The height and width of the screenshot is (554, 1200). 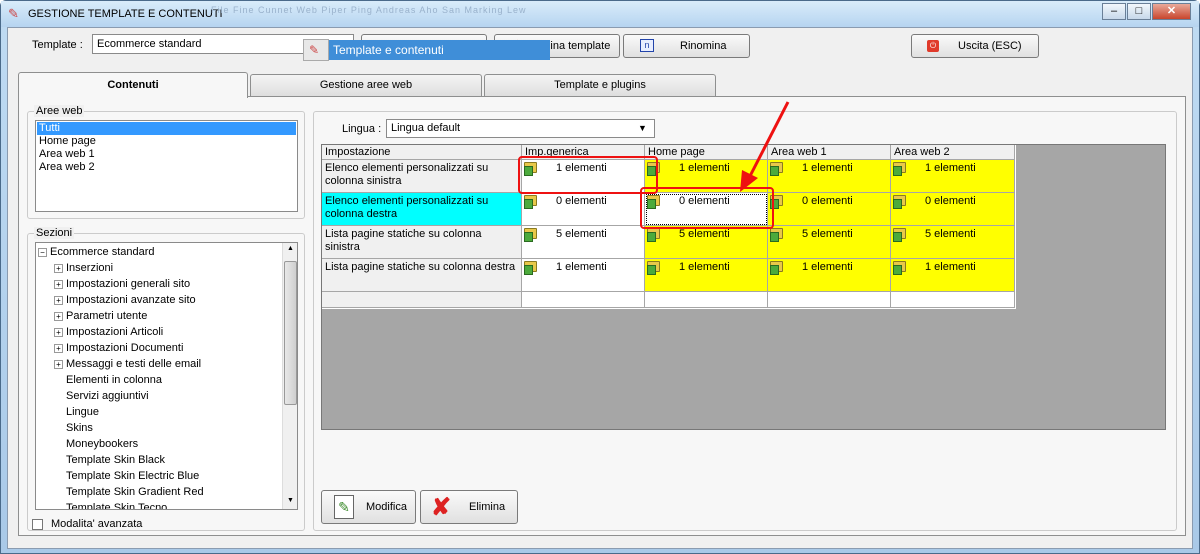 What do you see at coordinates (118, 348) in the screenshot?
I see `tree-node: + Impostazioni Documenti` at bounding box center [118, 348].